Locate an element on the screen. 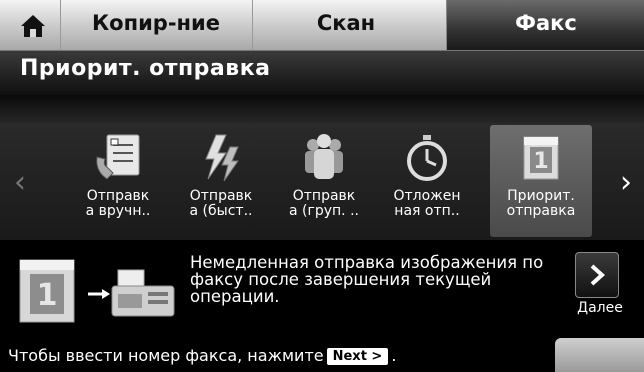  page-title: Приорит. отправка is located at coordinates (145, 68).